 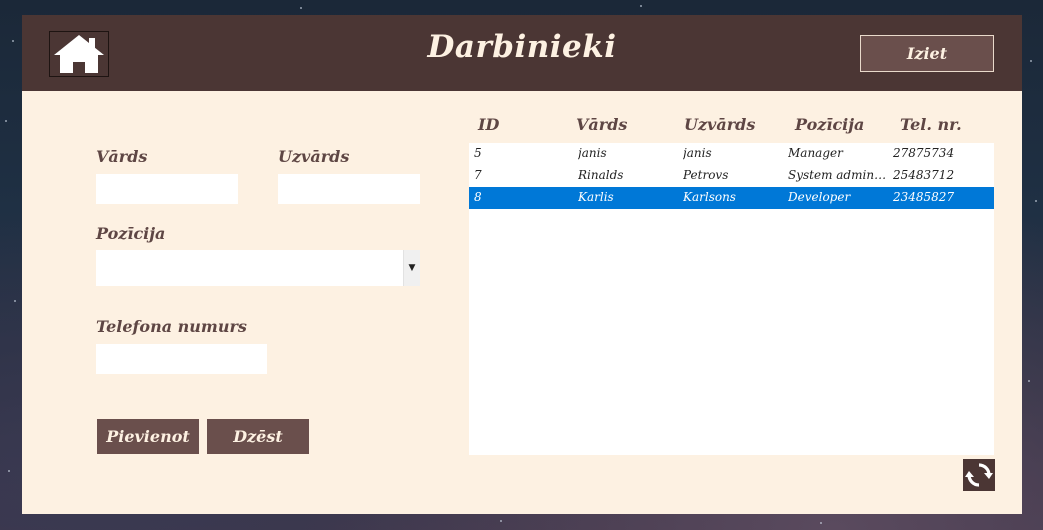 I want to click on table-header: ID Vārds Uzvārds Pozīcija Tel. nr., so click(x=731, y=128).